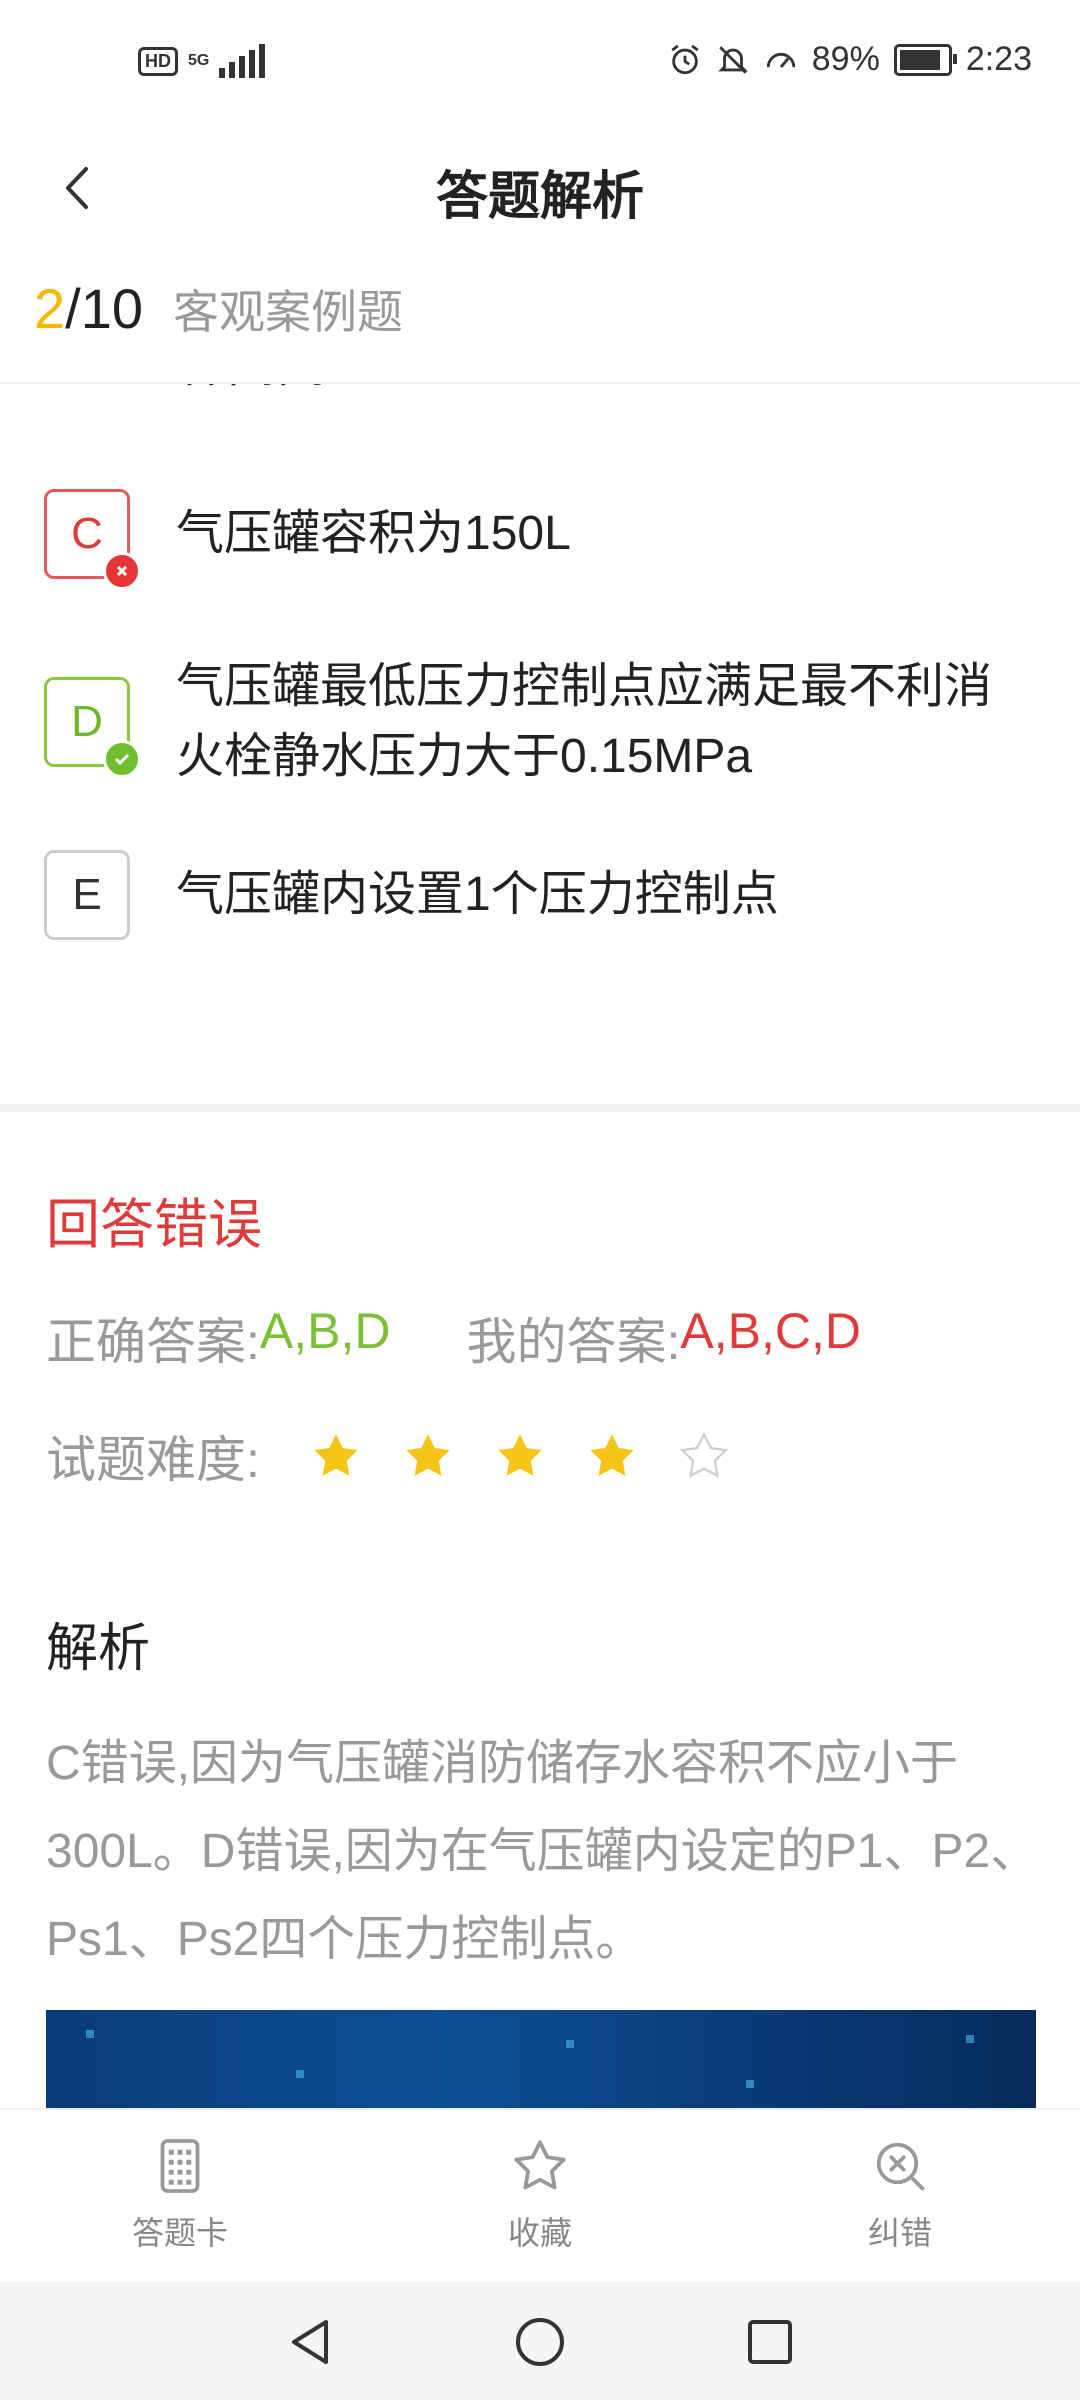 This screenshot has height=2400, width=1080. I want to click on option-text: 气压罐容积为150L, so click(373, 533).